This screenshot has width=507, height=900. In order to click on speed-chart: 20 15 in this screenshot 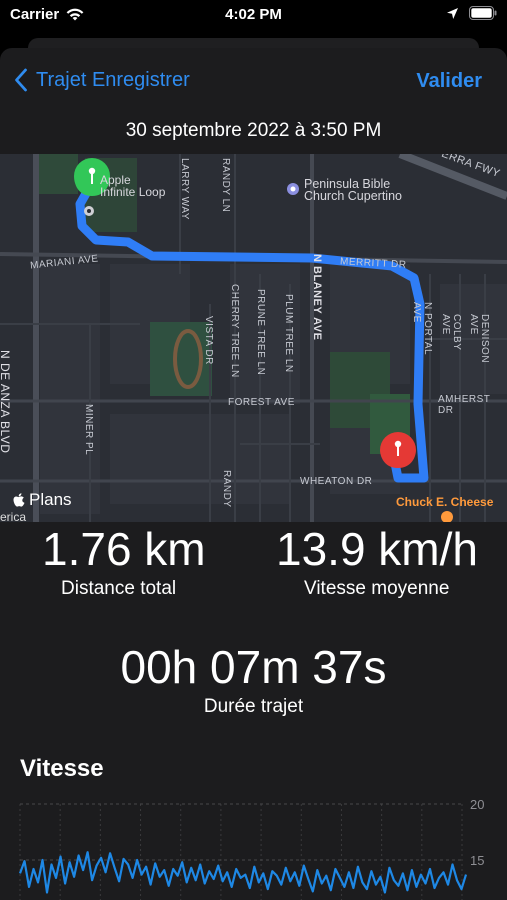, I will do `click(253, 846)`.